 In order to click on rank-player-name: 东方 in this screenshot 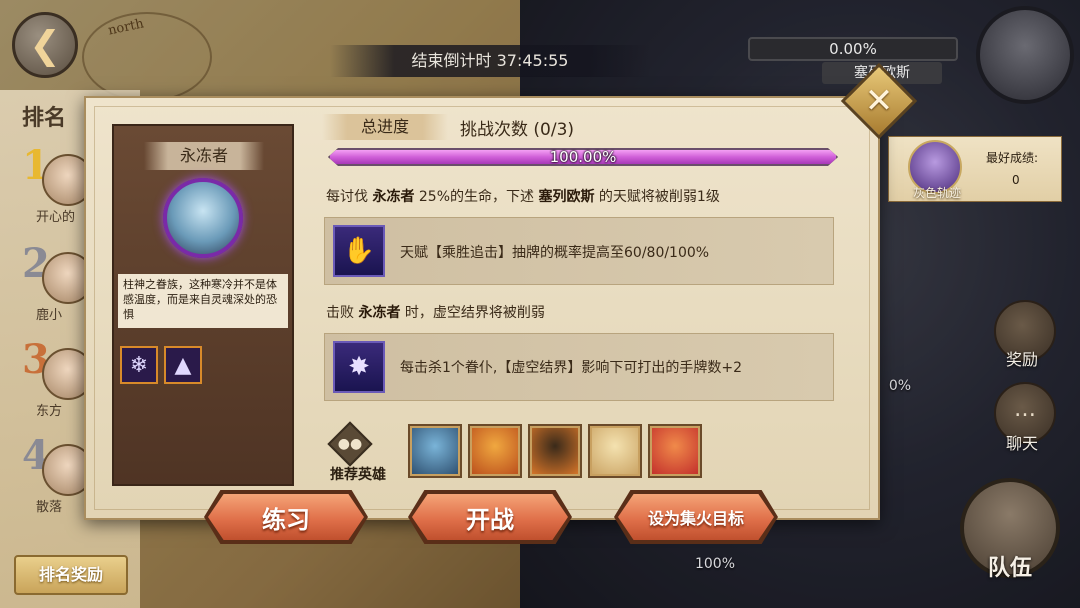, I will do `click(49, 411)`.